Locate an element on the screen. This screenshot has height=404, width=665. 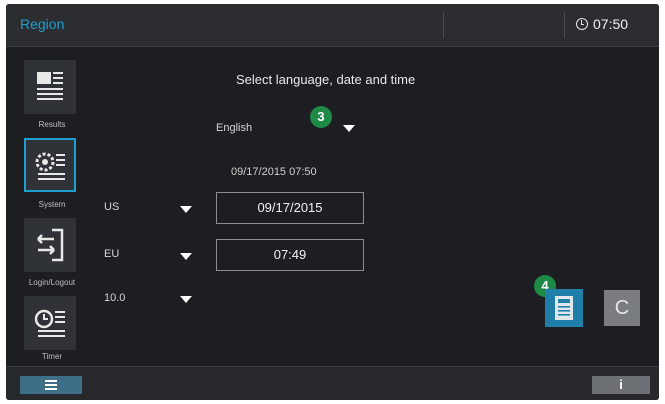
time-format-value: EU is located at coordinates (111, 254).